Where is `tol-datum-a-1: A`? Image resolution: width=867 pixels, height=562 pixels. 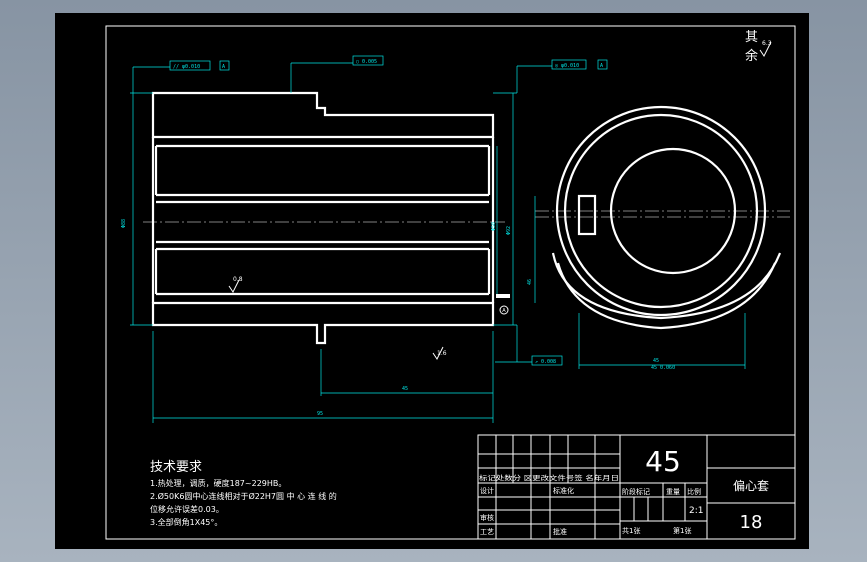 tol-datum-a-1: A is located at coordinates (223, 67).